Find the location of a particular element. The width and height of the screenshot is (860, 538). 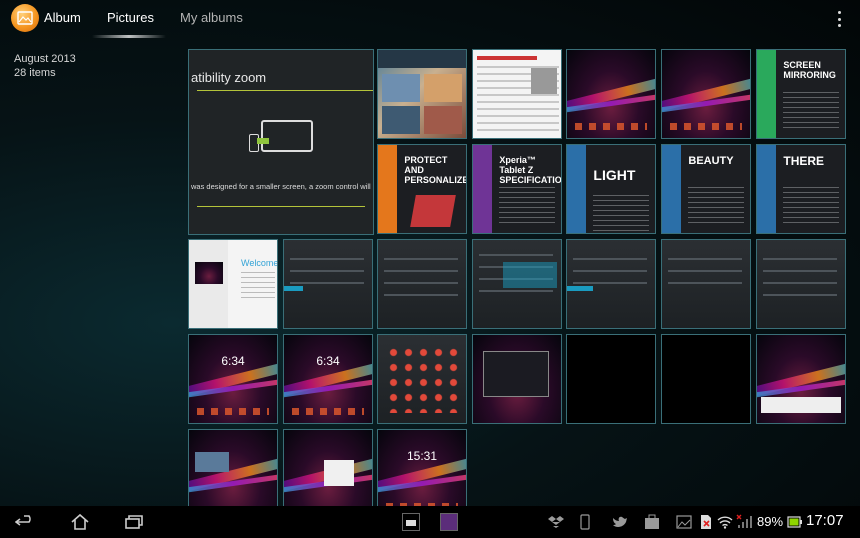

image-icon is located at coordinates (684, 522).